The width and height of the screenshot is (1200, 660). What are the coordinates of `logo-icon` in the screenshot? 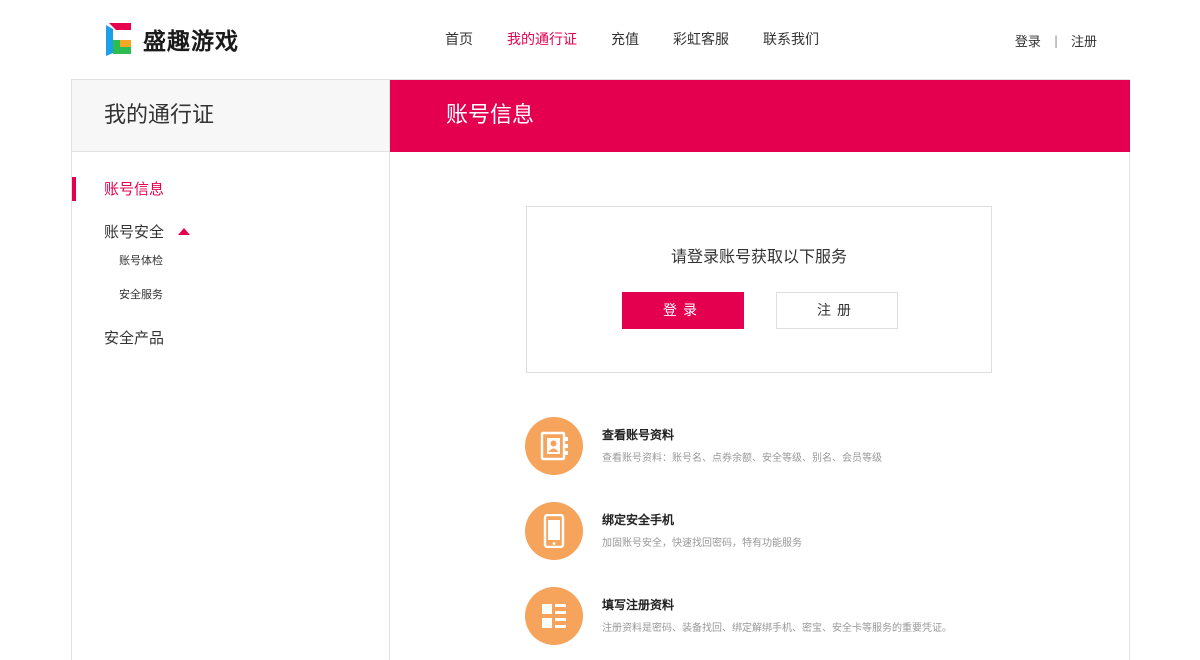 It's located at (118, 39).